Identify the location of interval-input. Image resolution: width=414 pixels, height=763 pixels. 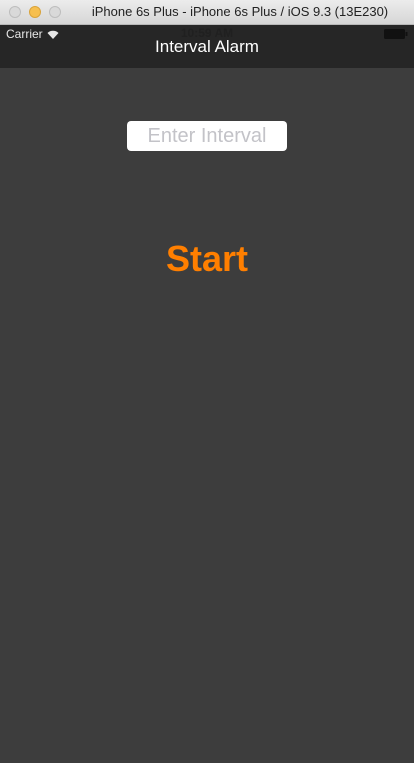
(207, 136).